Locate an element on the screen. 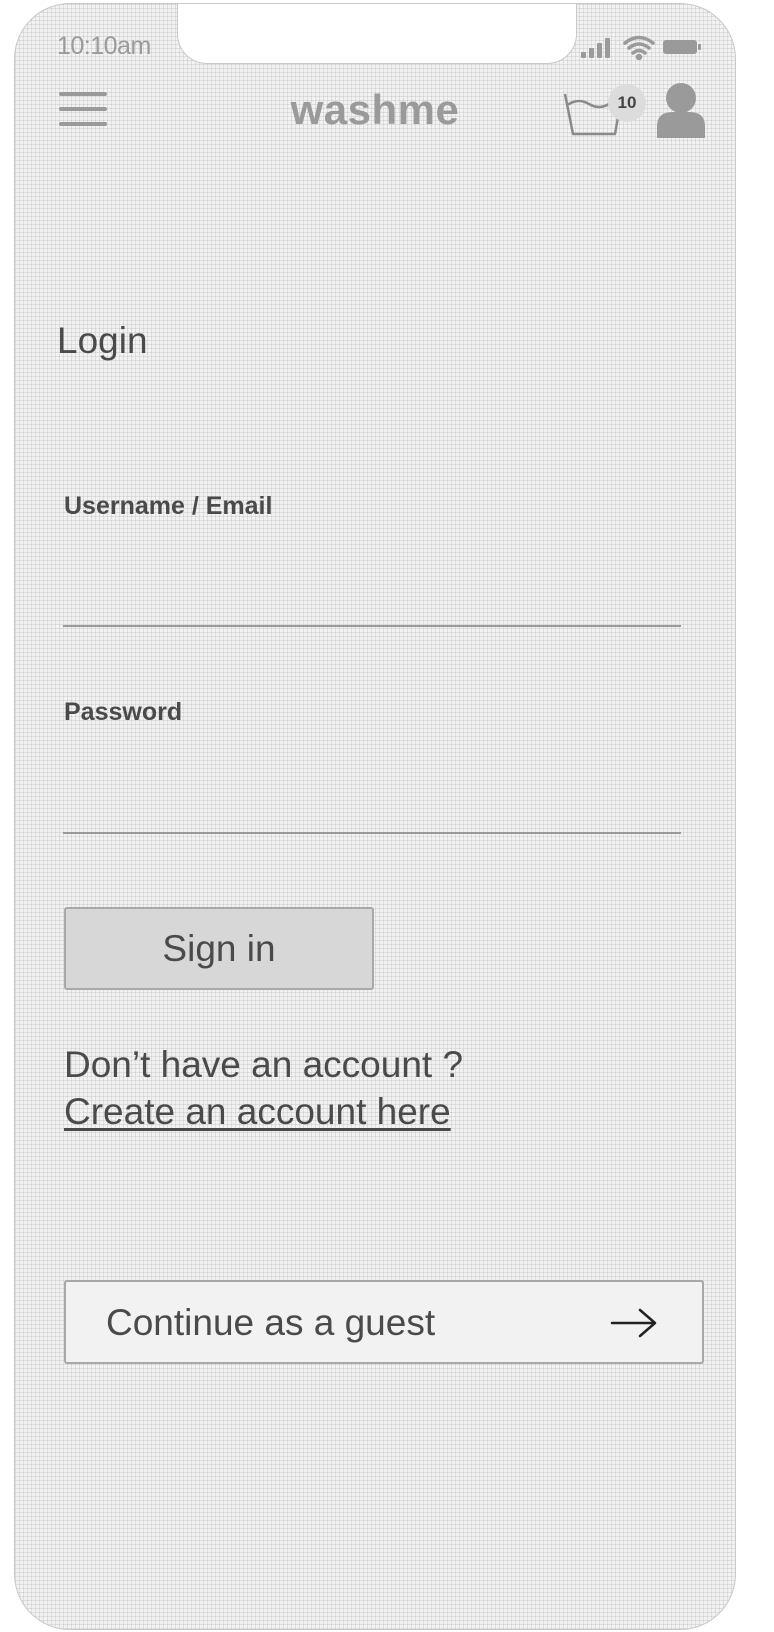 The image size is (774, 1632). status-time: 10:10am is located at coordinates (104, 46).